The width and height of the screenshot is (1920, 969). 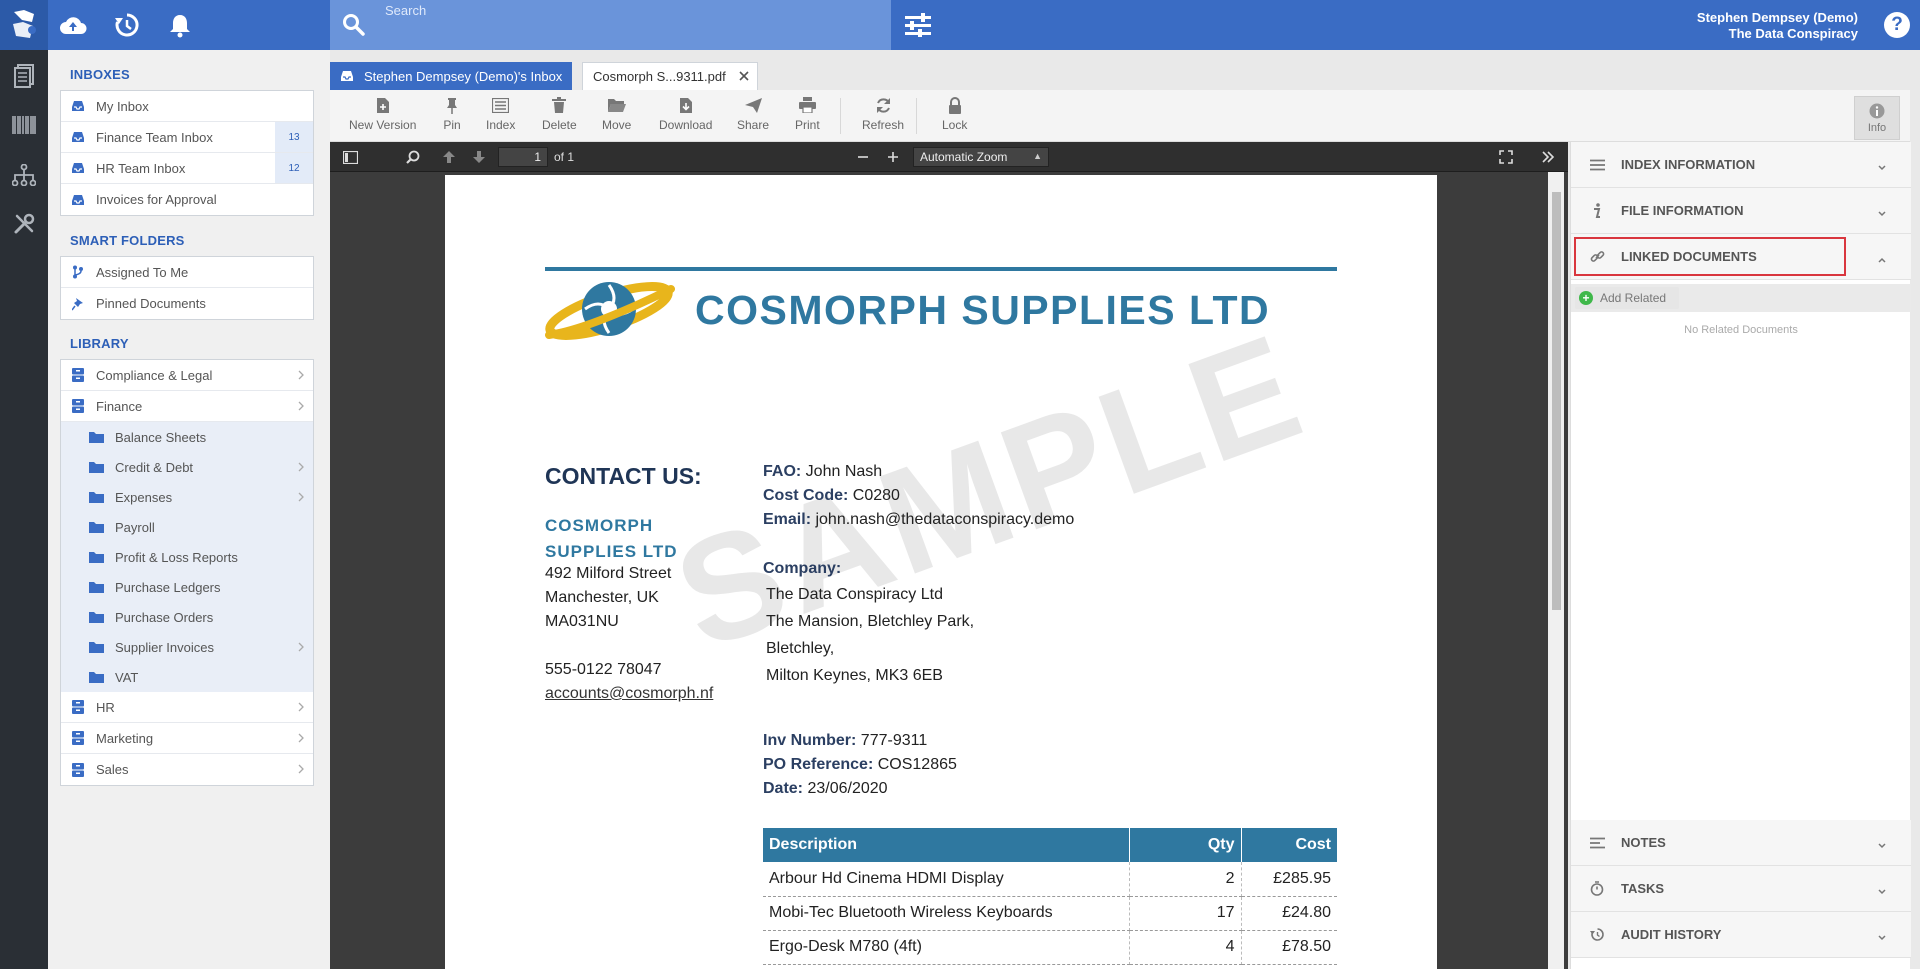 I want to click on pin-button: Pin, so click(x=452, y=117).